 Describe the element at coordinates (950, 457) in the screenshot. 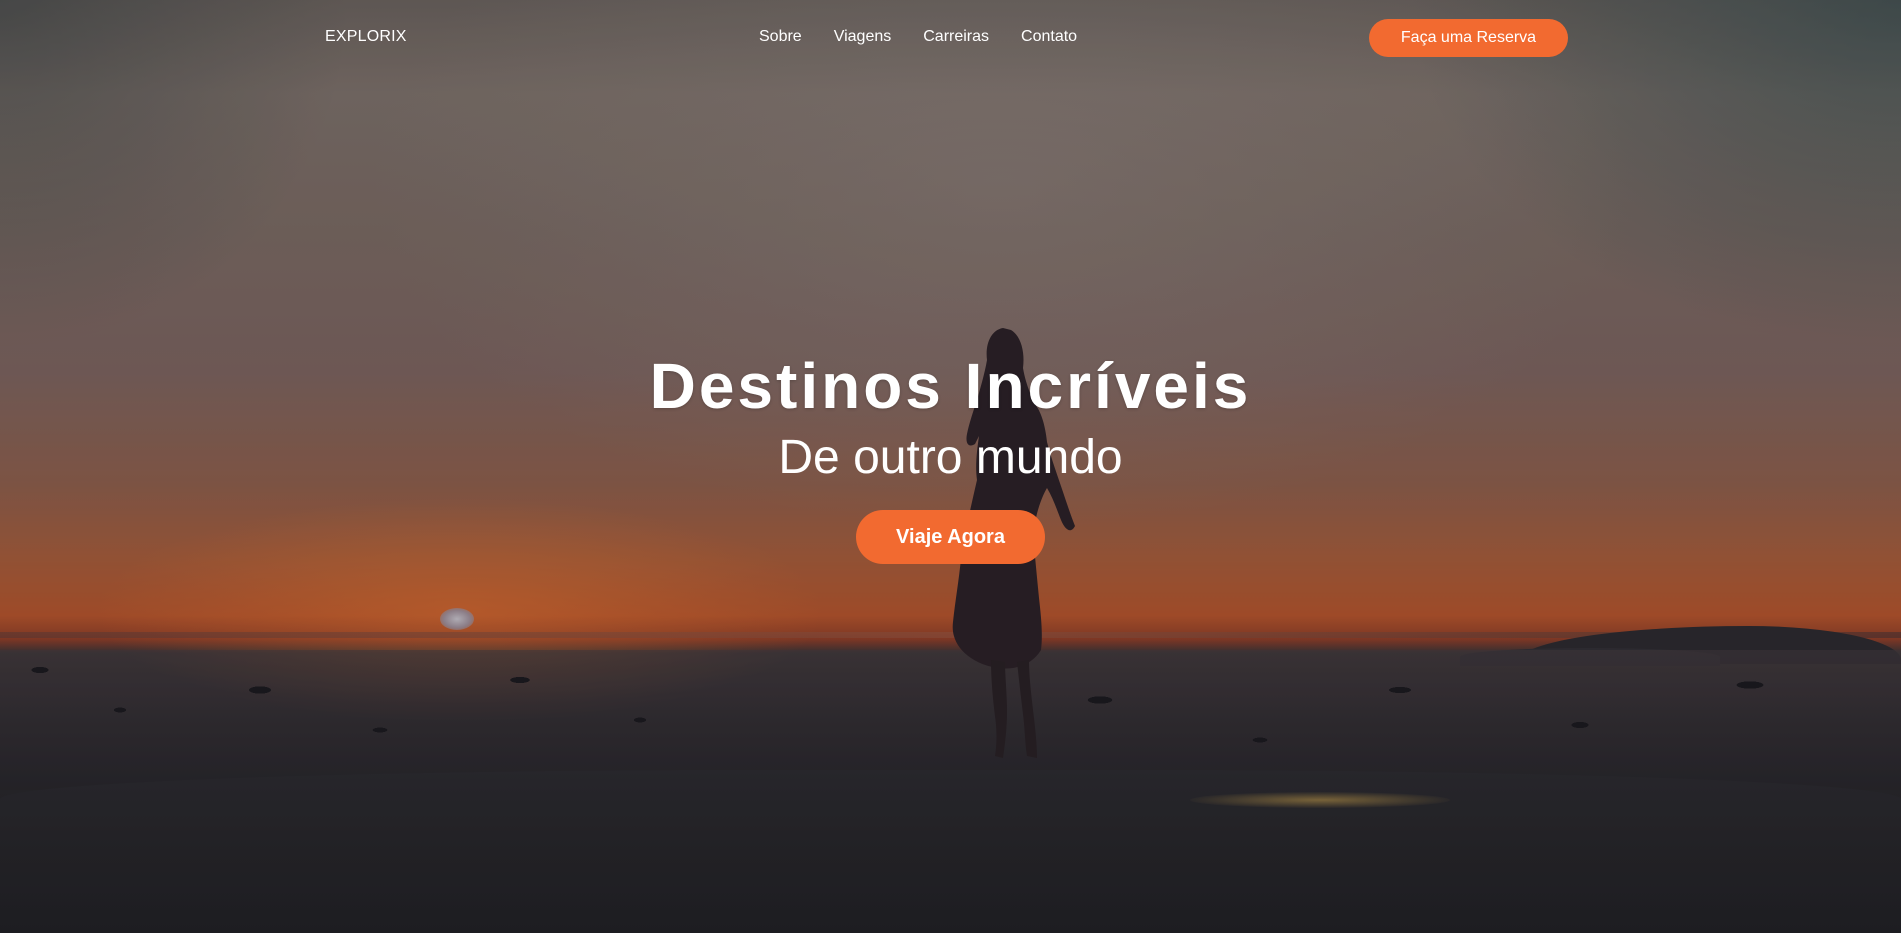

I see `hero-subtitle: De outro mundo` at that location.